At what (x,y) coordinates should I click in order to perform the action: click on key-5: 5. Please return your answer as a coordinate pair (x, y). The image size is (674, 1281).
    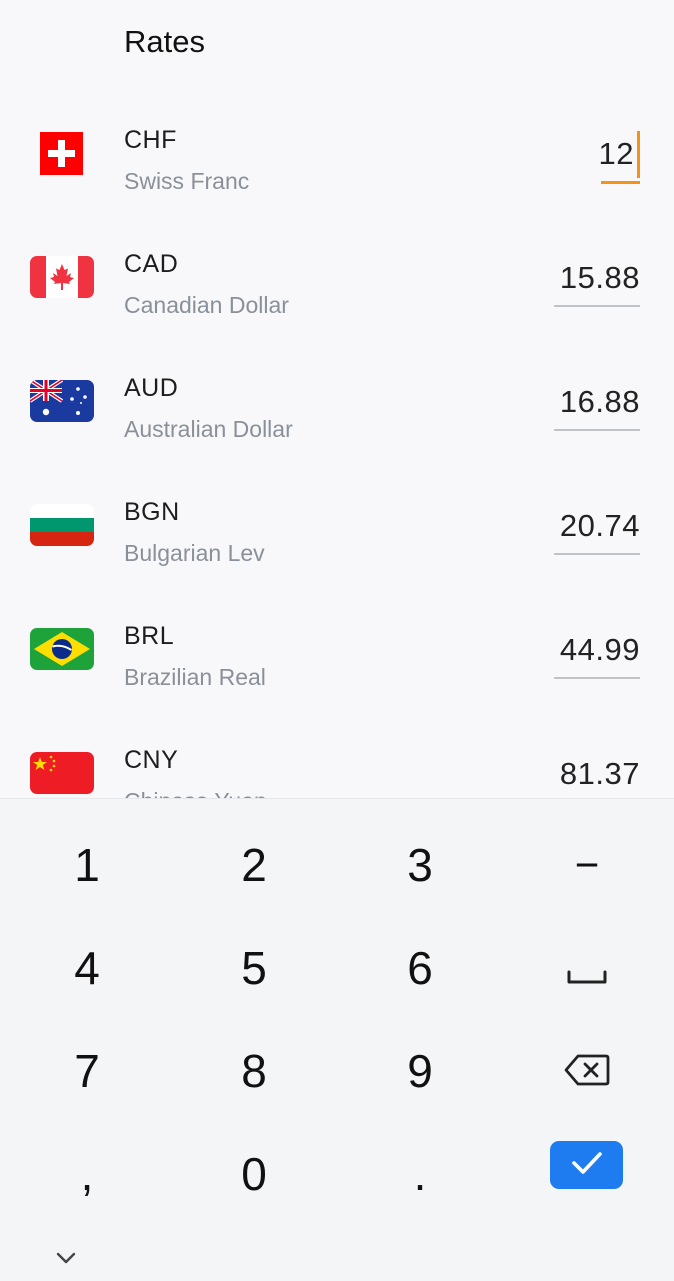
    Looking at the image, I should click on (254, 967).